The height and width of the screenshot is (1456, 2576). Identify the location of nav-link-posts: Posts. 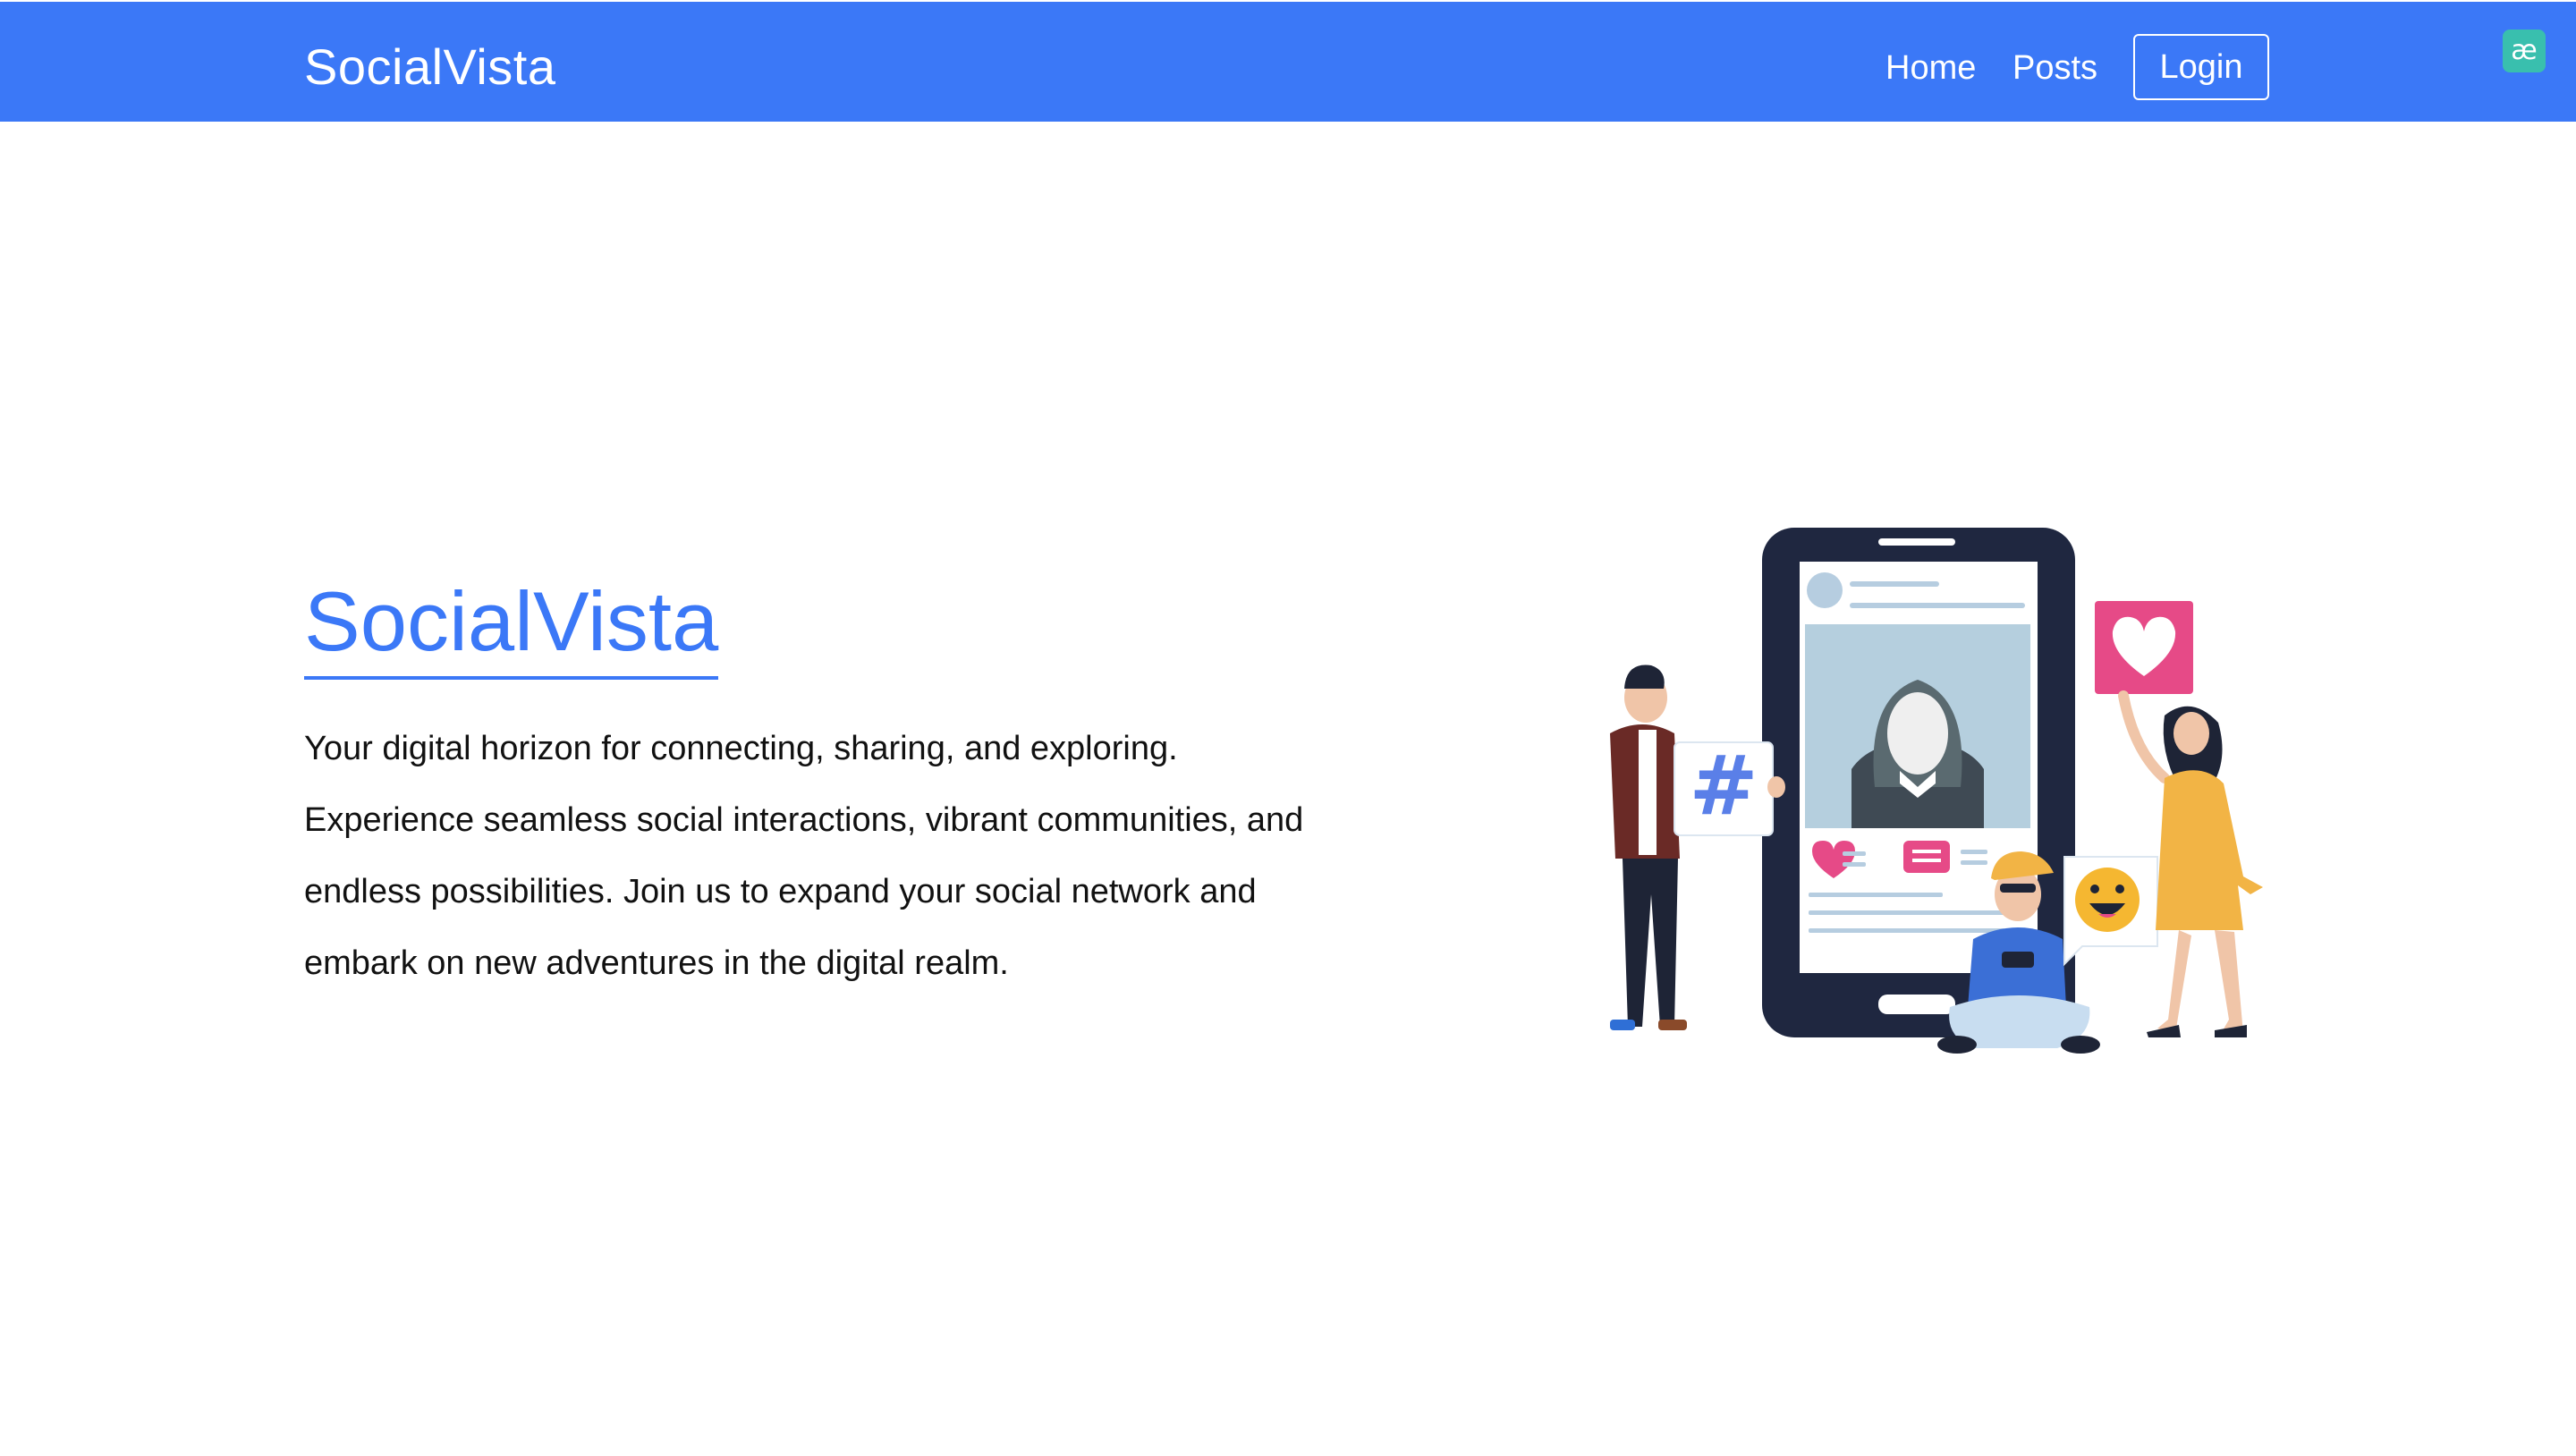
(2054, 68).